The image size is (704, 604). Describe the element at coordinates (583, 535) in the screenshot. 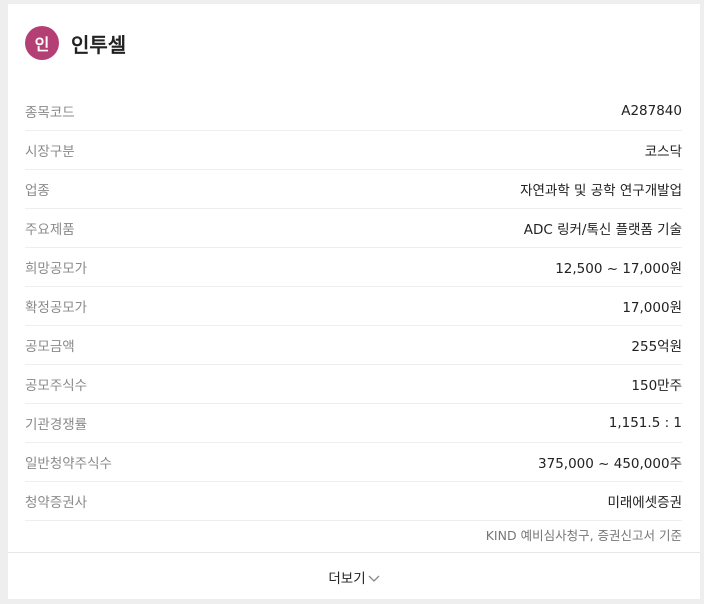

I see `source-note: KIND 예비심사청구, 증권신고서 기준` at that location.